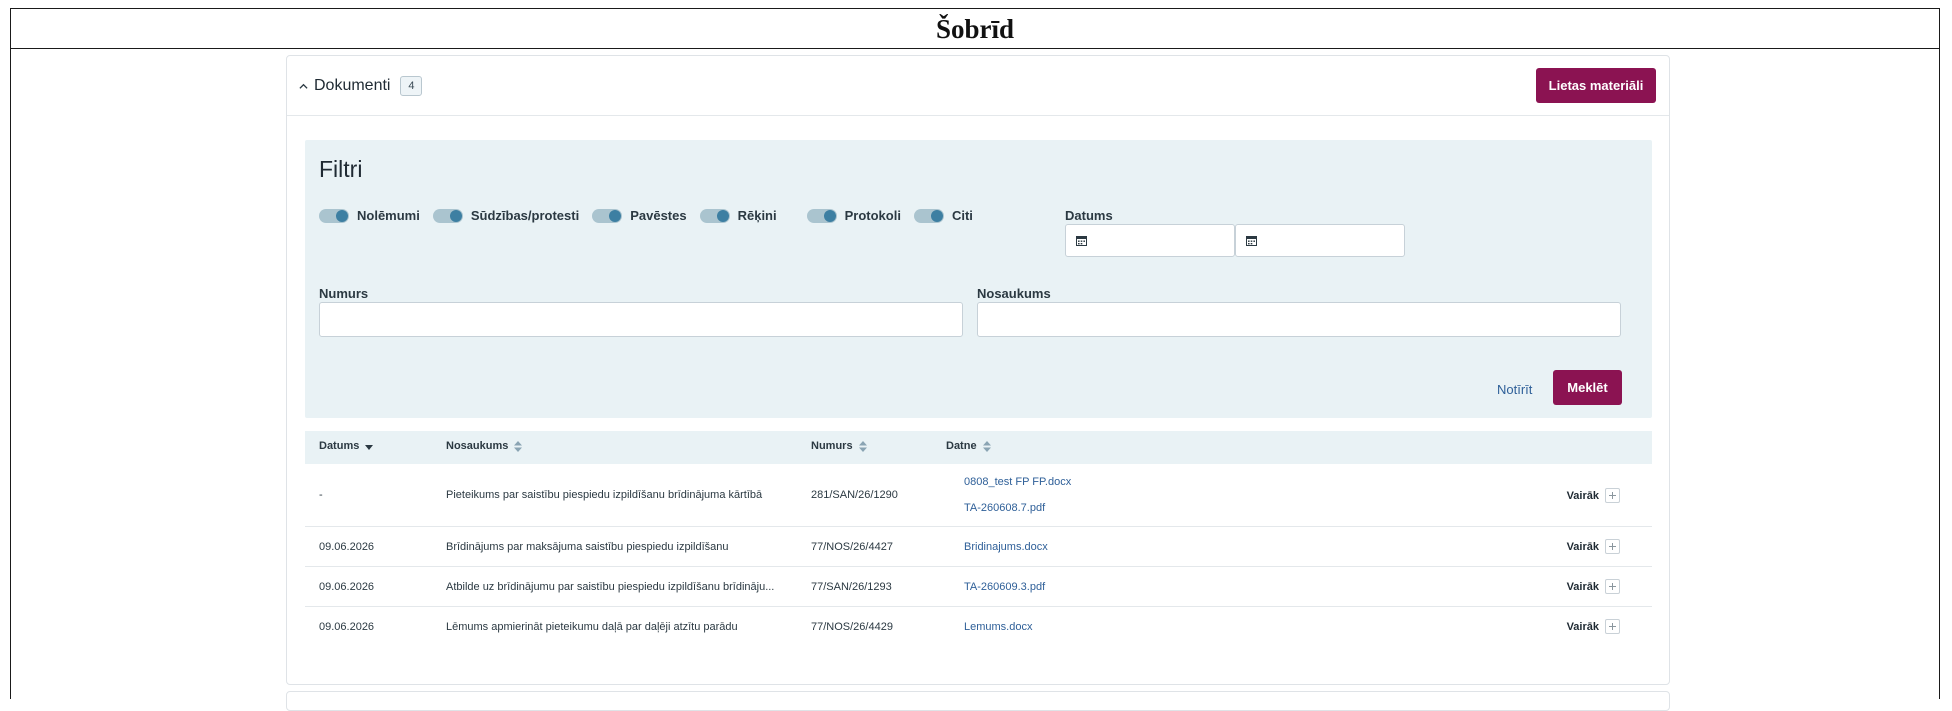 Image resolution: width=1952 pixels, height=711 pixels. I want to click on toggle-sudzibas: Sūdzības/protesti, so click(506, 215).